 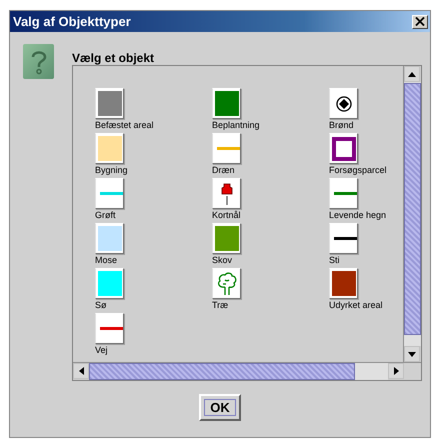 I want to click on object-type-label: Levende hegn, so click(x=357, y=215).